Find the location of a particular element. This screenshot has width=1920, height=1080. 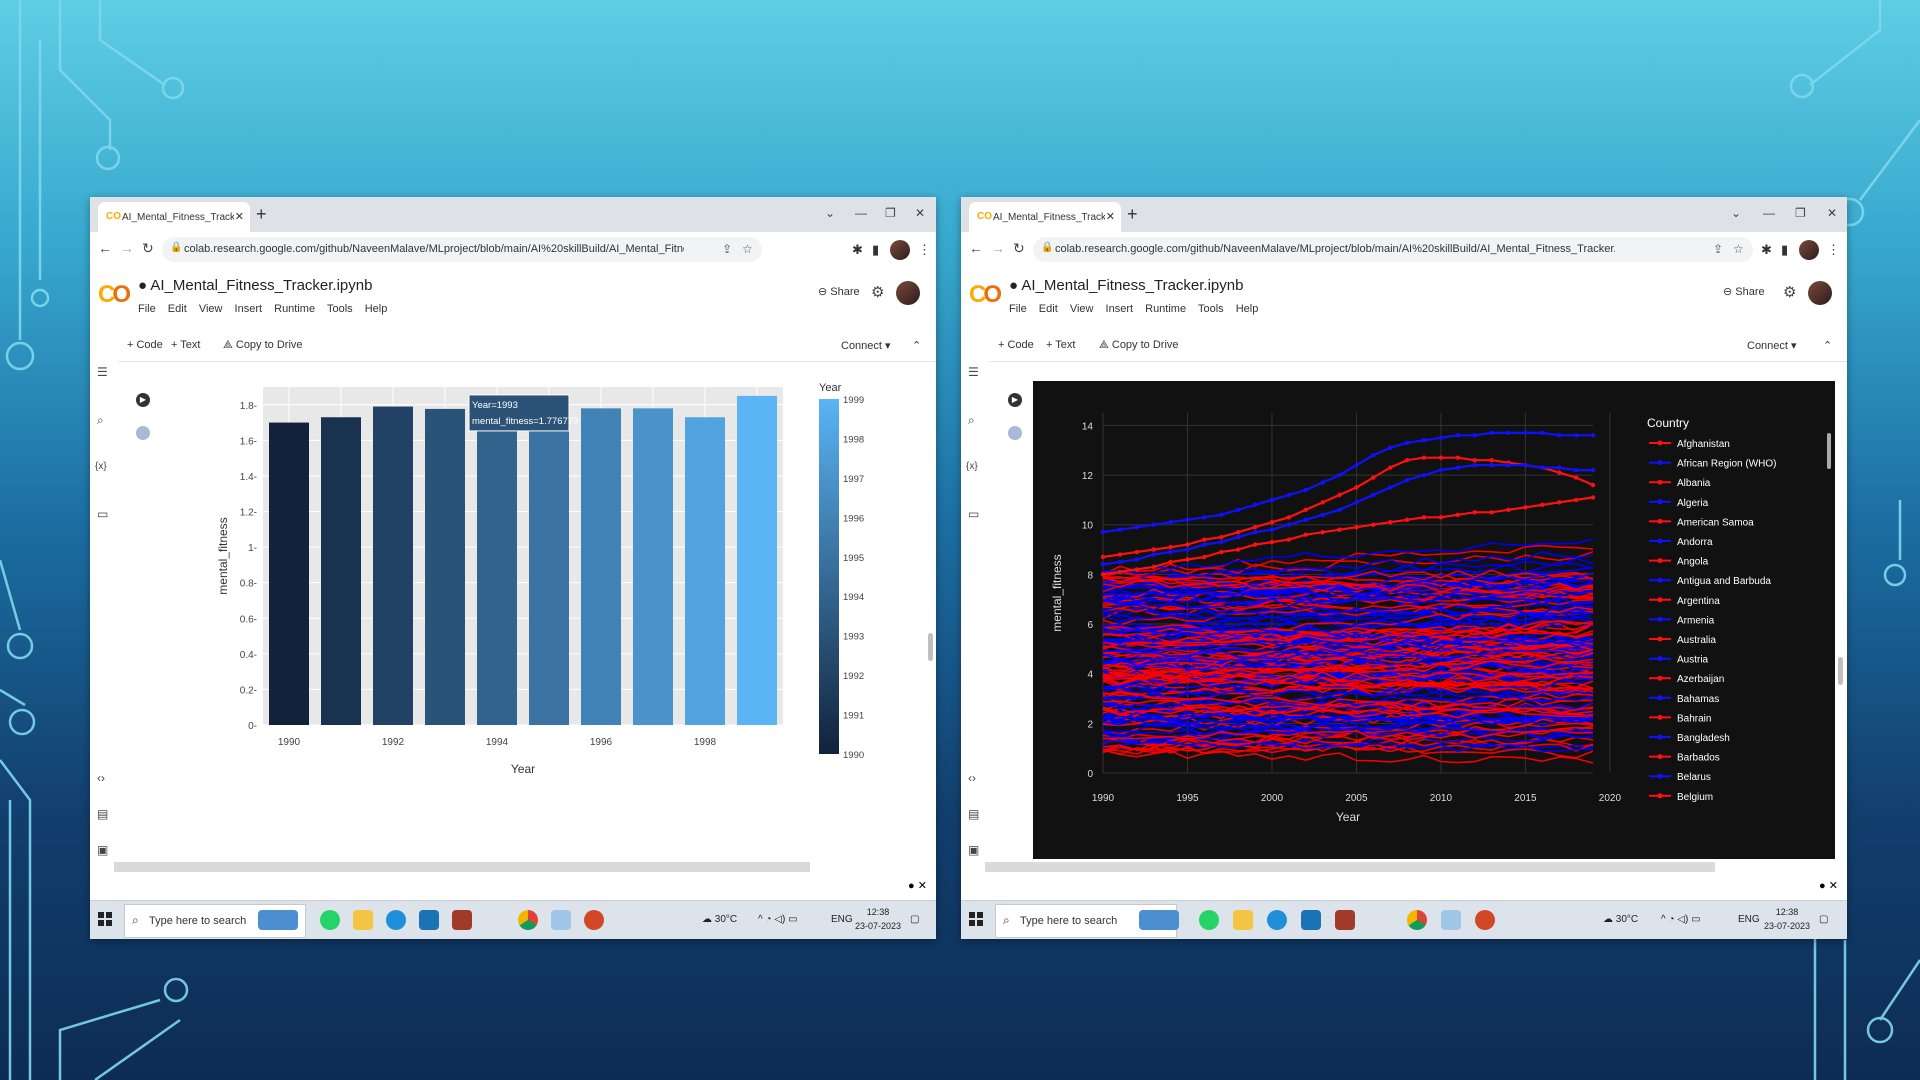

add-code-button: + Code is located at coordinates (145, 345).